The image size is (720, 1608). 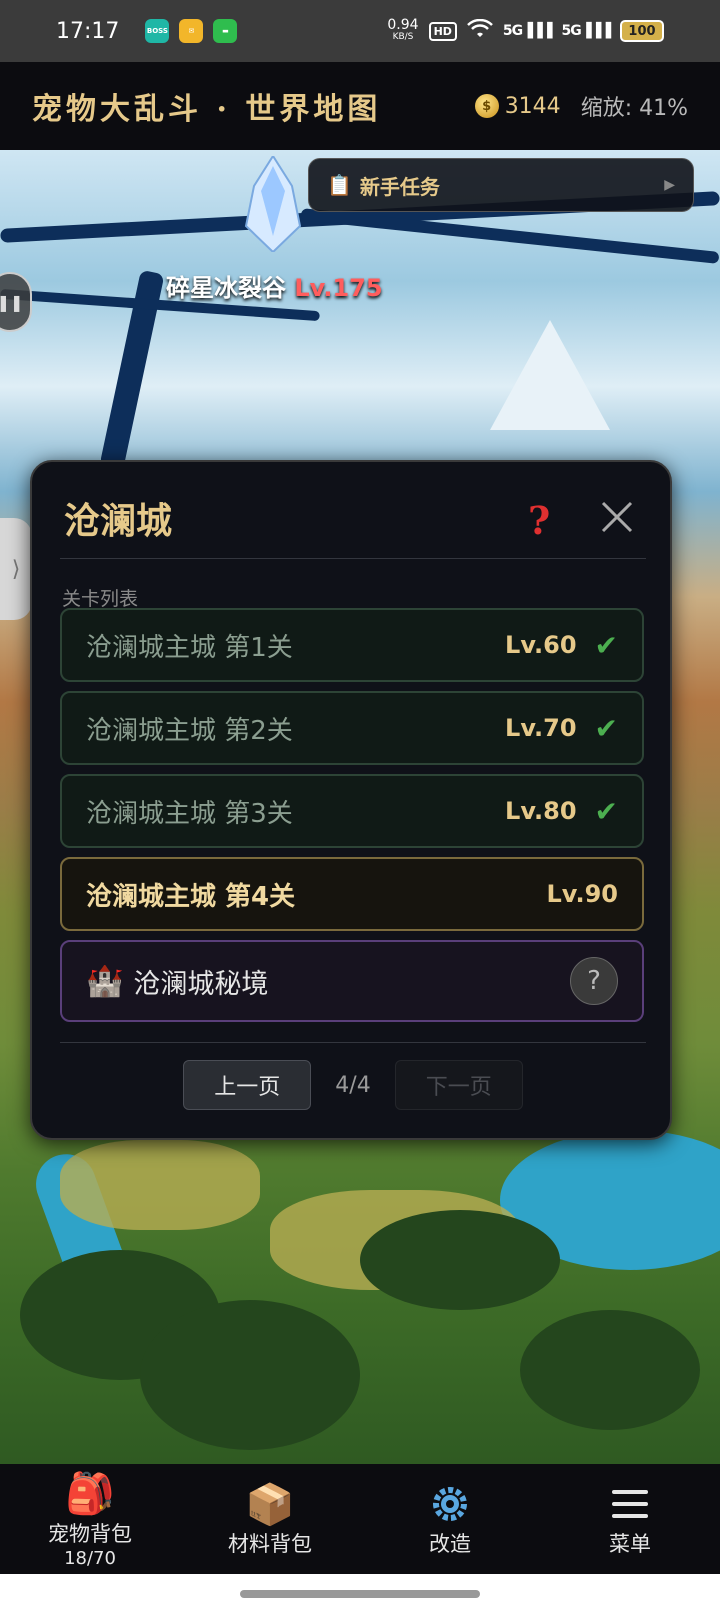 I want to click on castle-icon: 🏰, so click(x=105, y=981).